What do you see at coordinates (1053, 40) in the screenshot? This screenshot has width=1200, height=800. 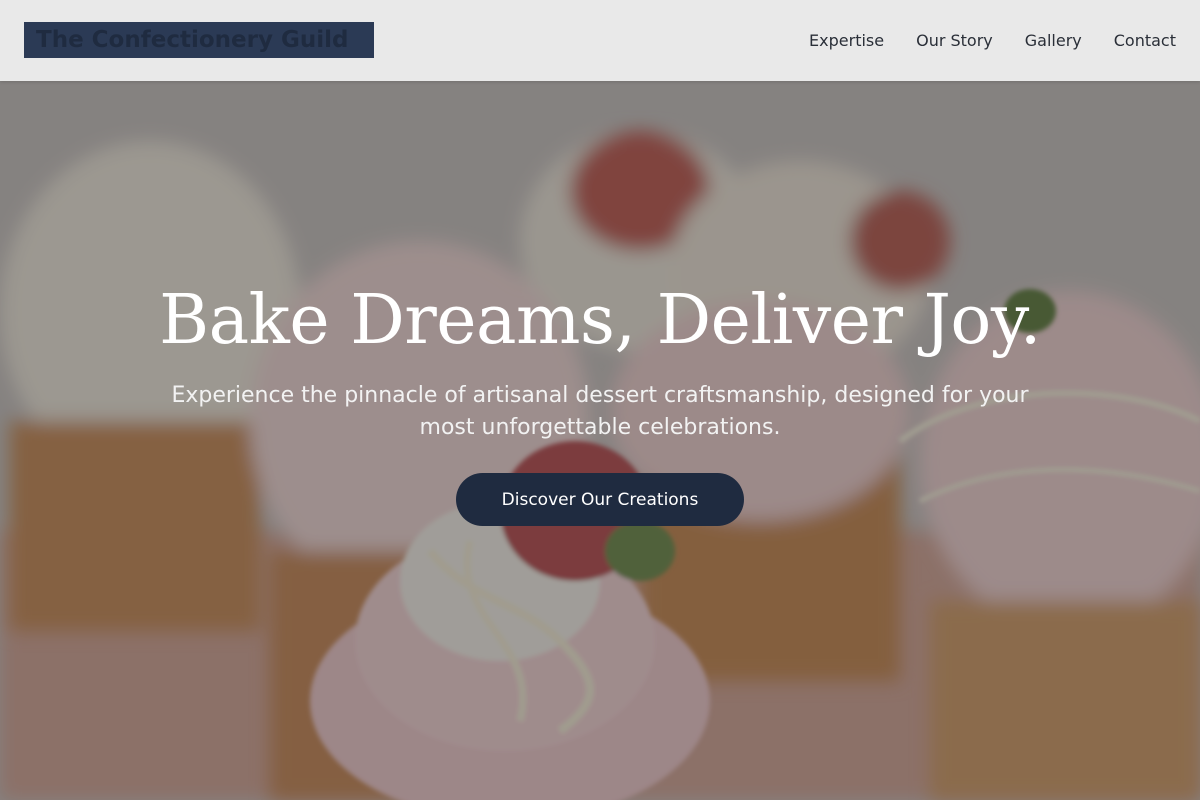 I see `nav-link-gallery: Gallery` at bounding box center [1053, 40].